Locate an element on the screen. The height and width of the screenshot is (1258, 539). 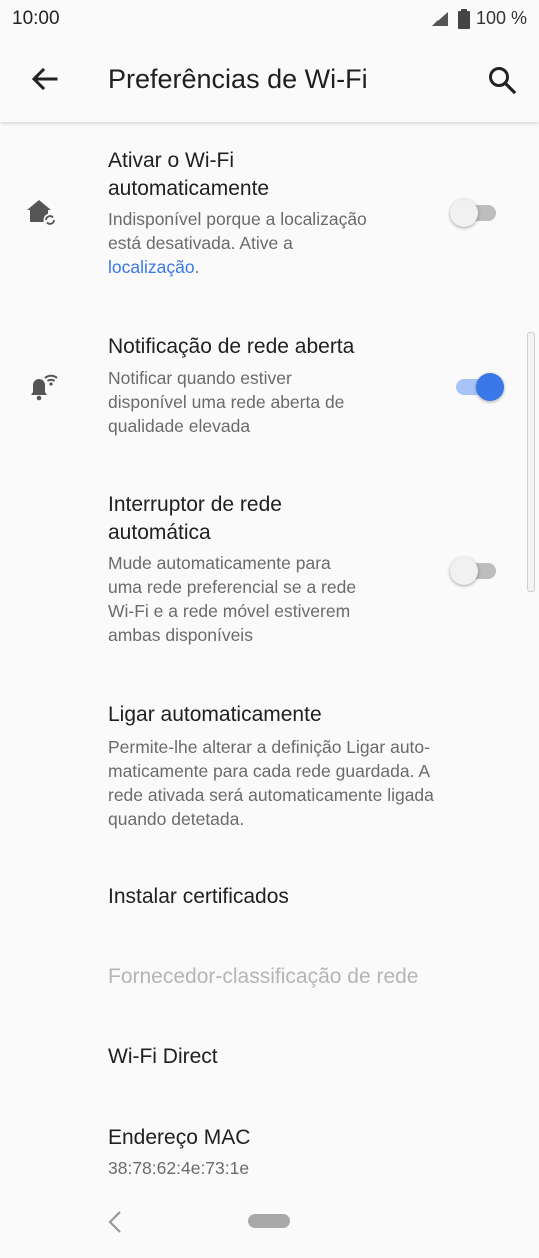
setting-title: Notificação de rede aberta is located at coordinates (231, 346).